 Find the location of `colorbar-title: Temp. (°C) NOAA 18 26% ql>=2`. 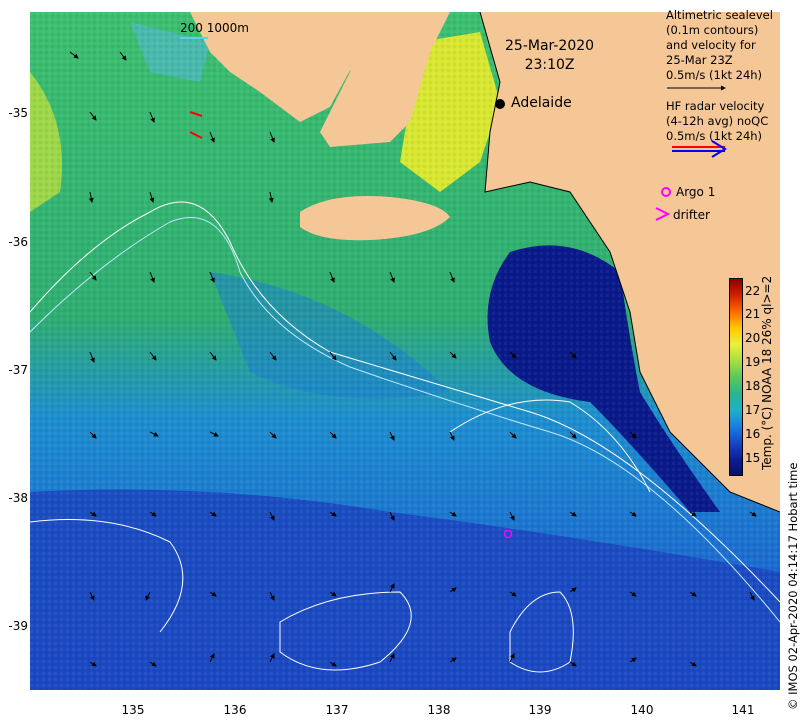

colorbar-title: Temp. (°C) NOAA 18 26% ql>=2 is located at coordinates (767, 372).